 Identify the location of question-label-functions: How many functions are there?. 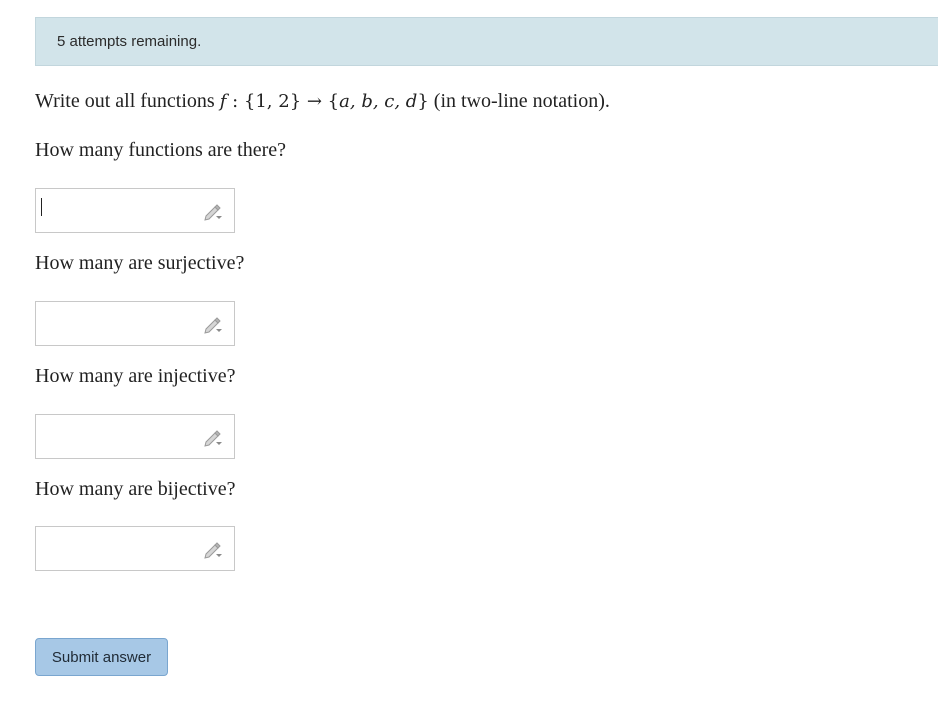
(161, 150).